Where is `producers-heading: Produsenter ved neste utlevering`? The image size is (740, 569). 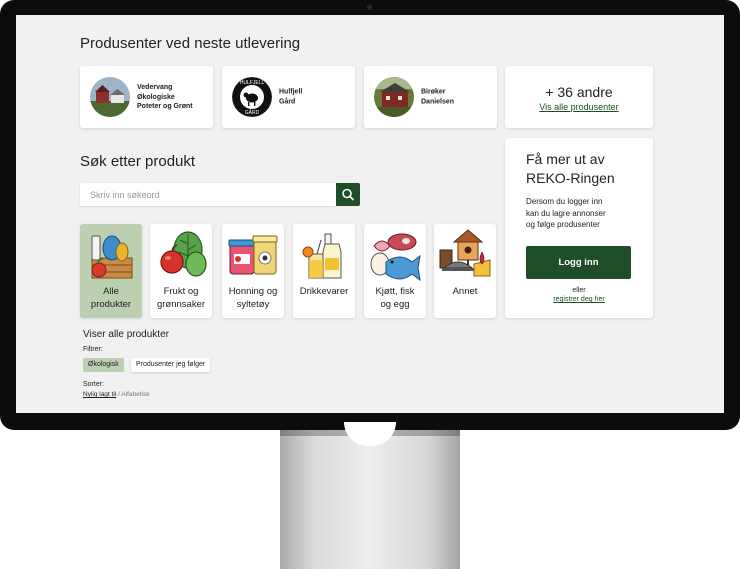 producers-heading: Produsenter ved neste utlevering is located at coordinates (190, 43).